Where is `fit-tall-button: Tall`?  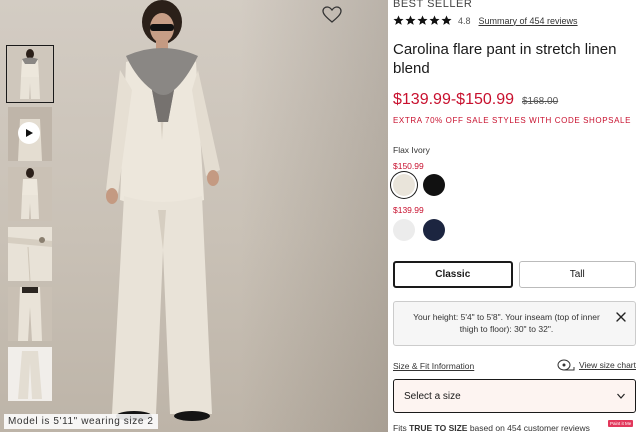 fit-tall-button: Tall is located at coordinates (577, 274).